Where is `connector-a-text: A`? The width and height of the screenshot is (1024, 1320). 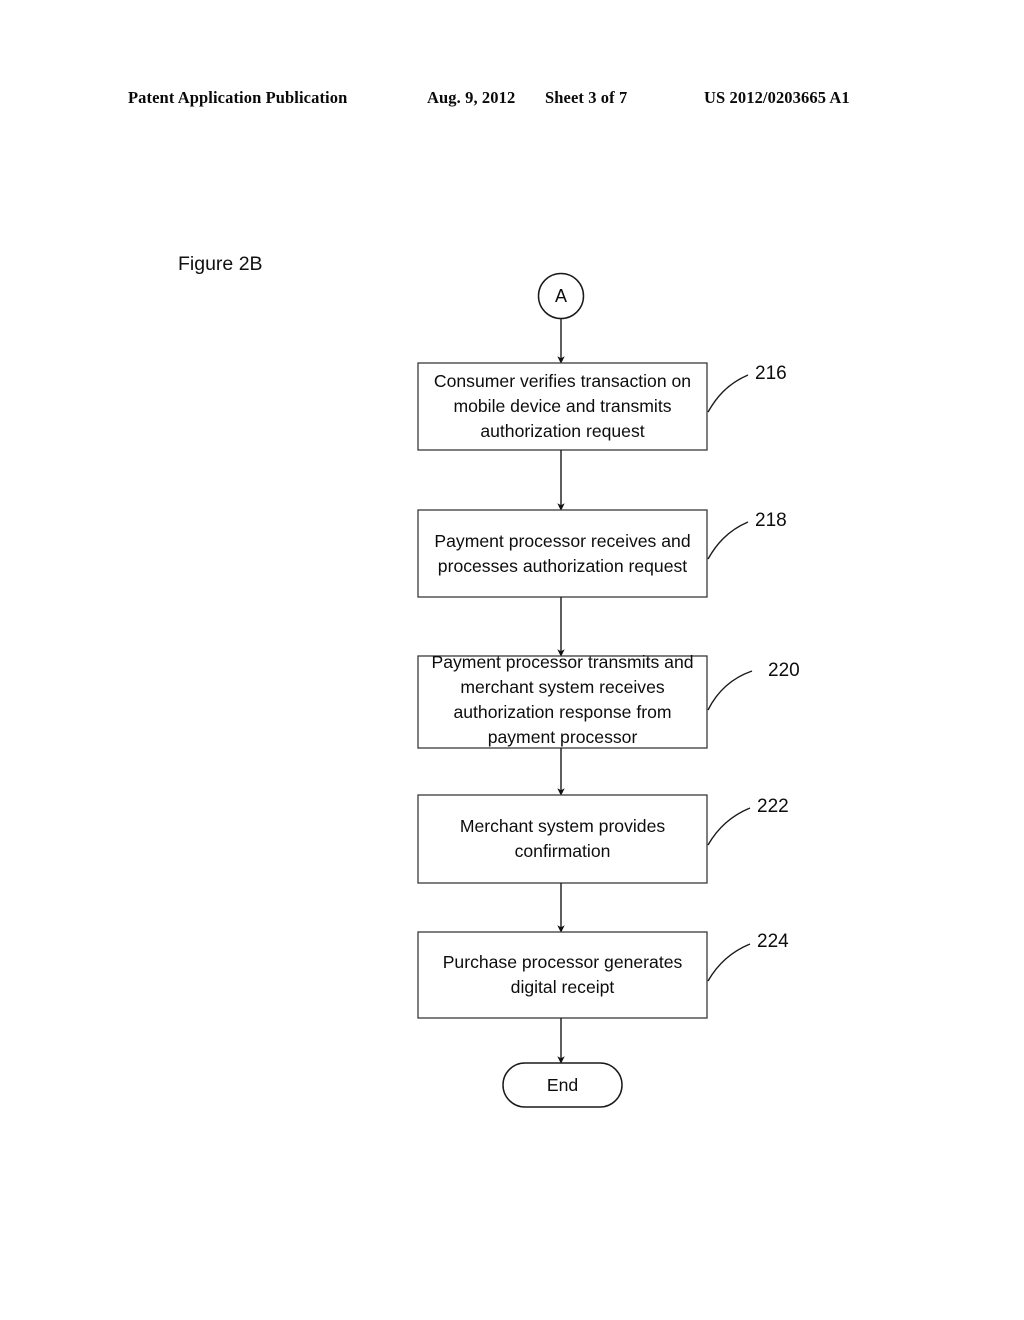 connector-a-text: A is located at coordinates (560, 295).